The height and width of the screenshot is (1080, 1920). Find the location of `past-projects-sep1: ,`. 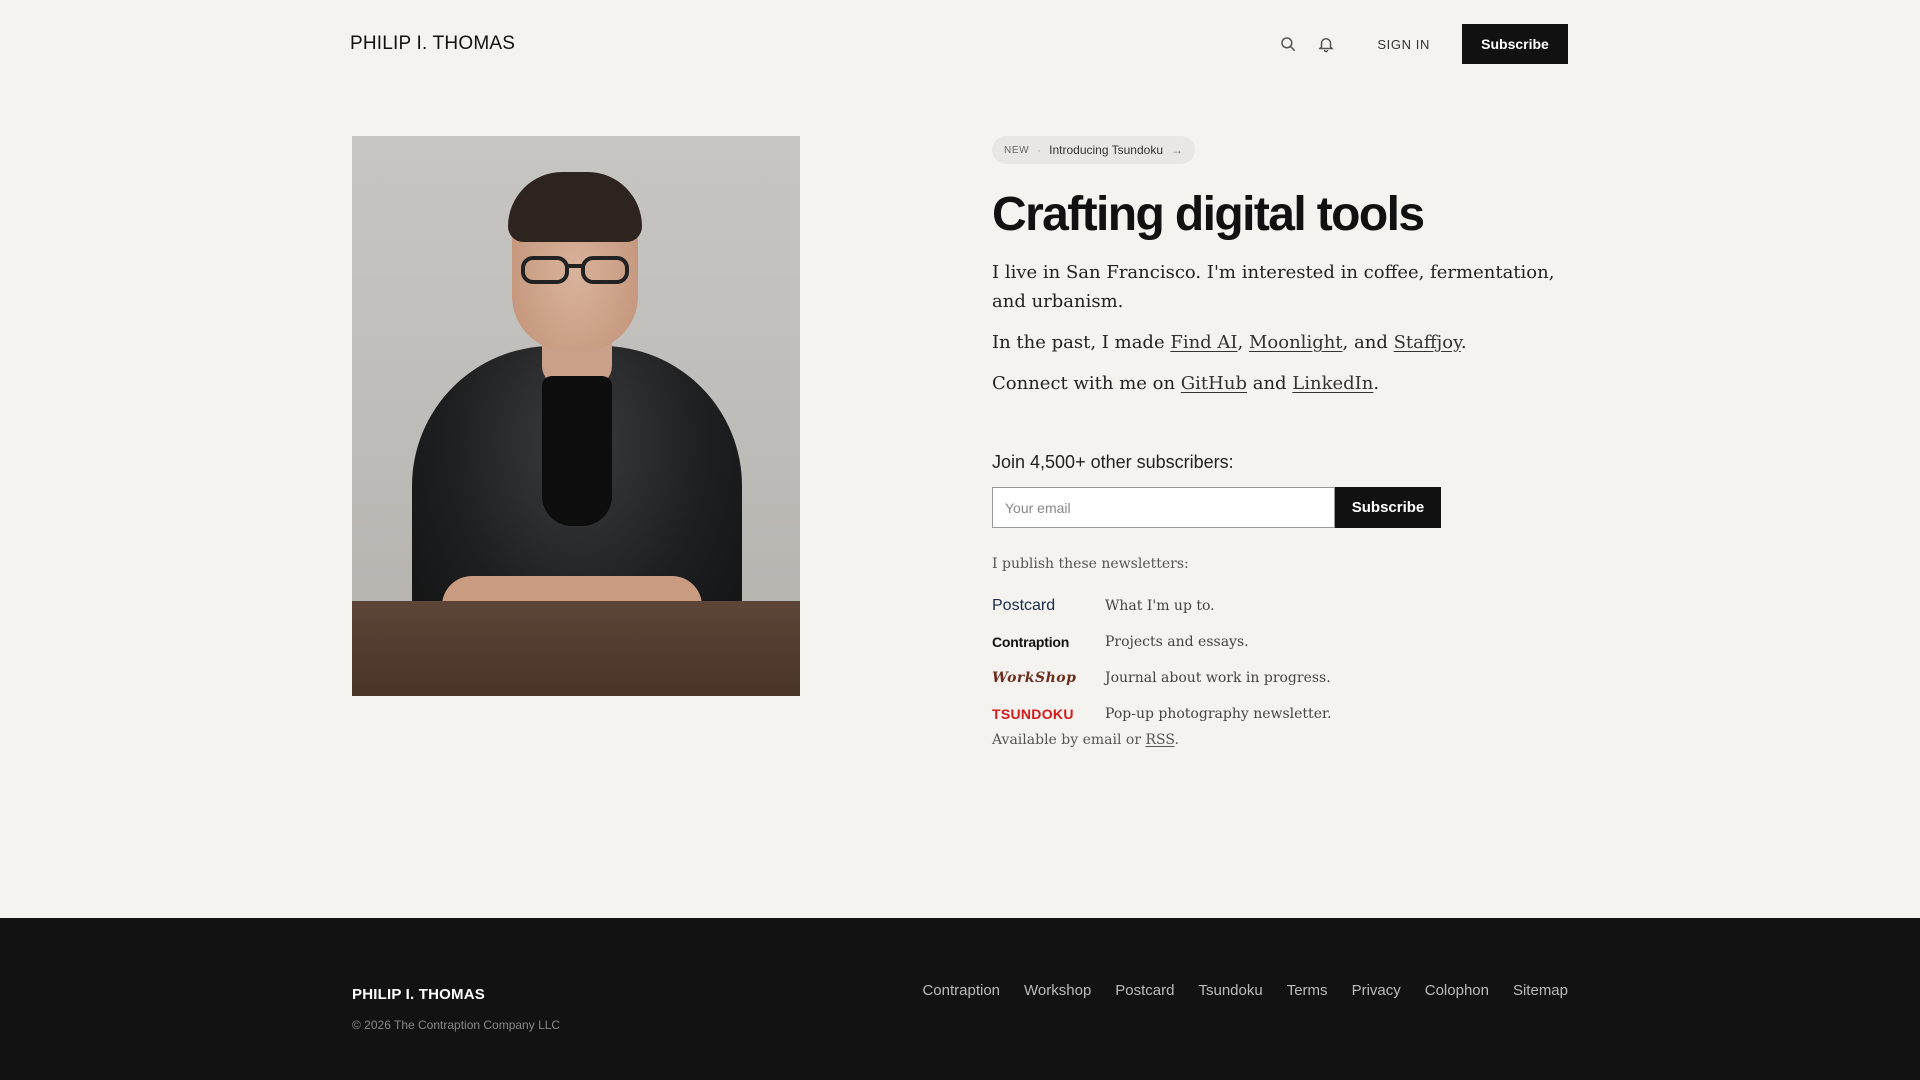

past-projects-sep1: , is located at coordinates (1243, 342).